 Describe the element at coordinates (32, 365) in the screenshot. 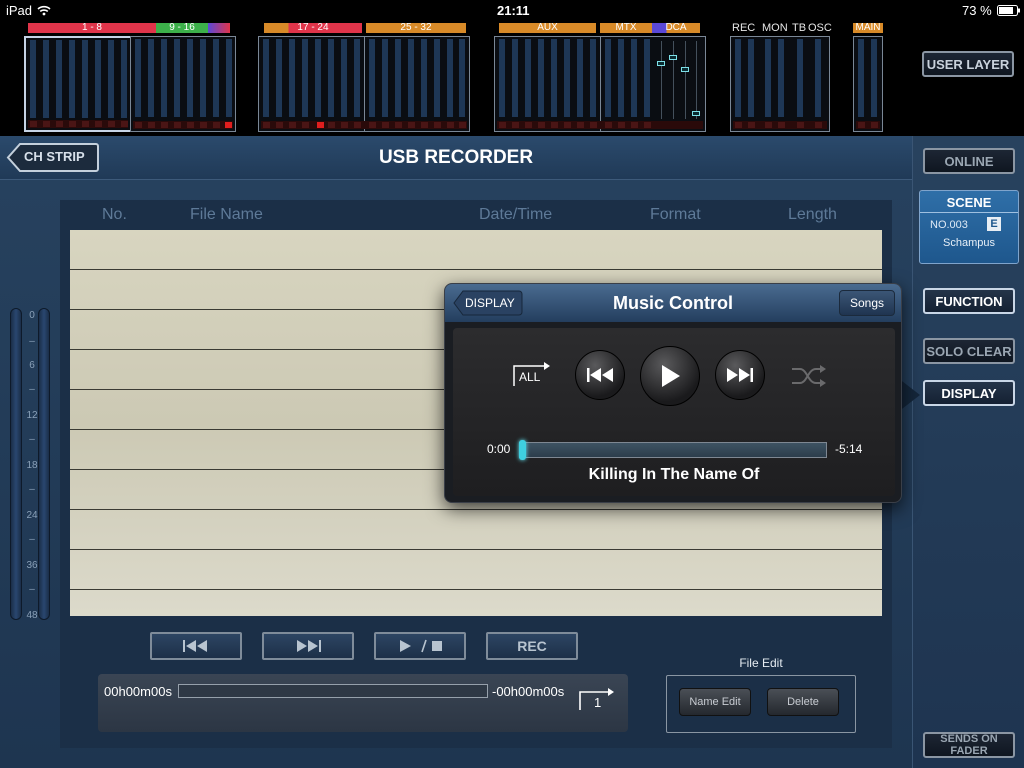

I see `level-tick-6: 6` at that location.